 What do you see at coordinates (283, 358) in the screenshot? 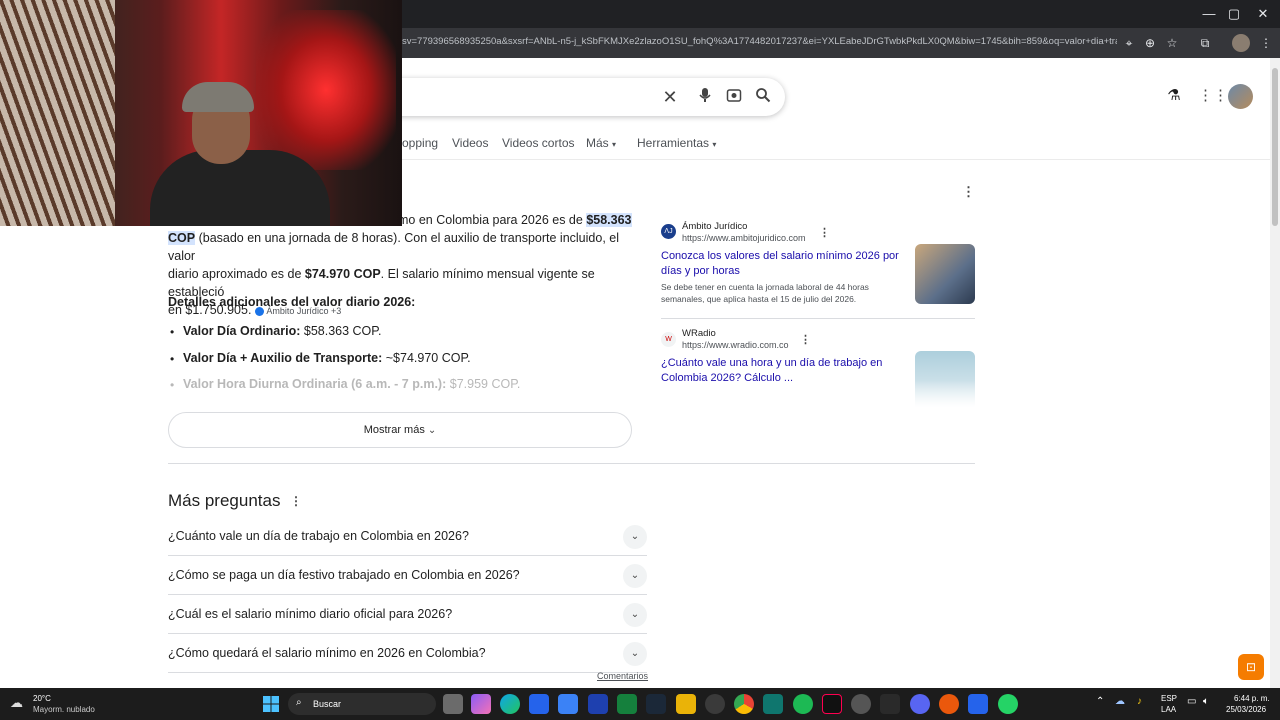
I see `bullet-label: Valor Día + Auxilio de Transporte:` at bounding box center [283, 358].